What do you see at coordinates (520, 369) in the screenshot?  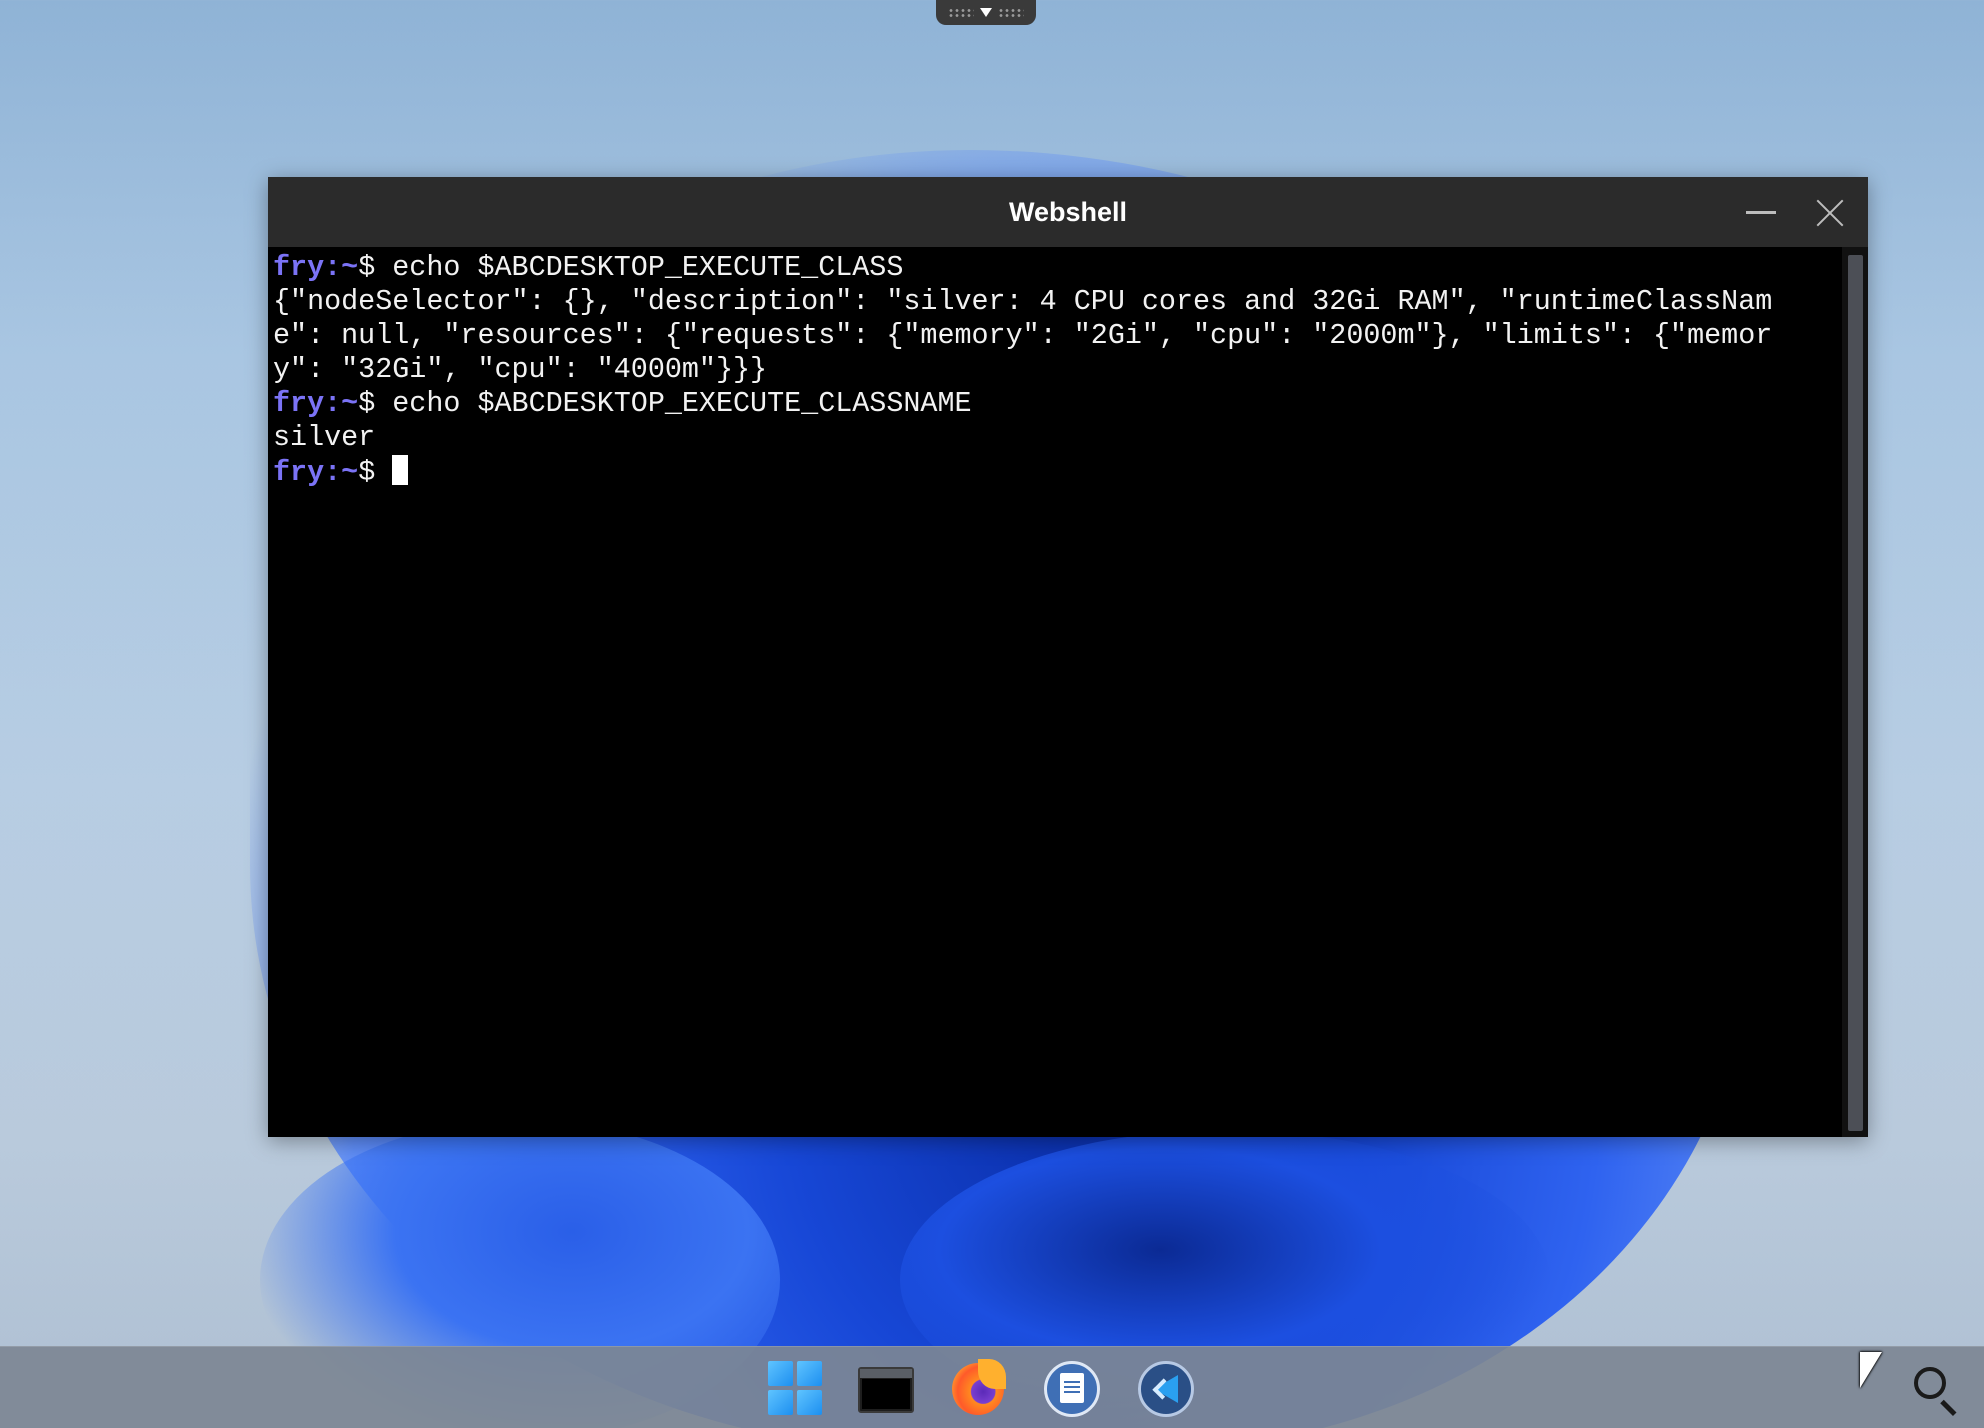 I see `output-text: y": "32Gi", "cpu": "4000m"}}}` at bounding box center [520, 369].